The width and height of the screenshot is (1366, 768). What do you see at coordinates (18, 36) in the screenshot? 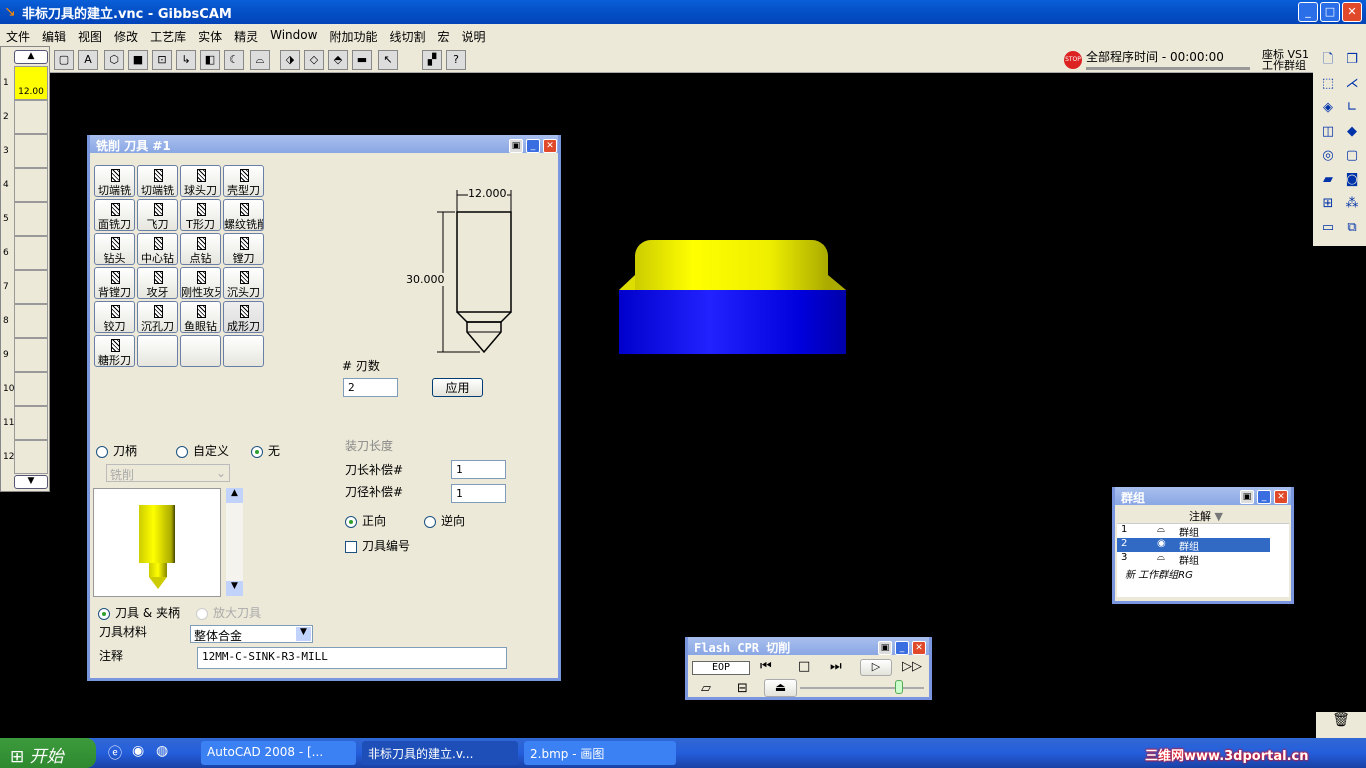
I see `menu-item: 文件` at bounding box center [18, 36].